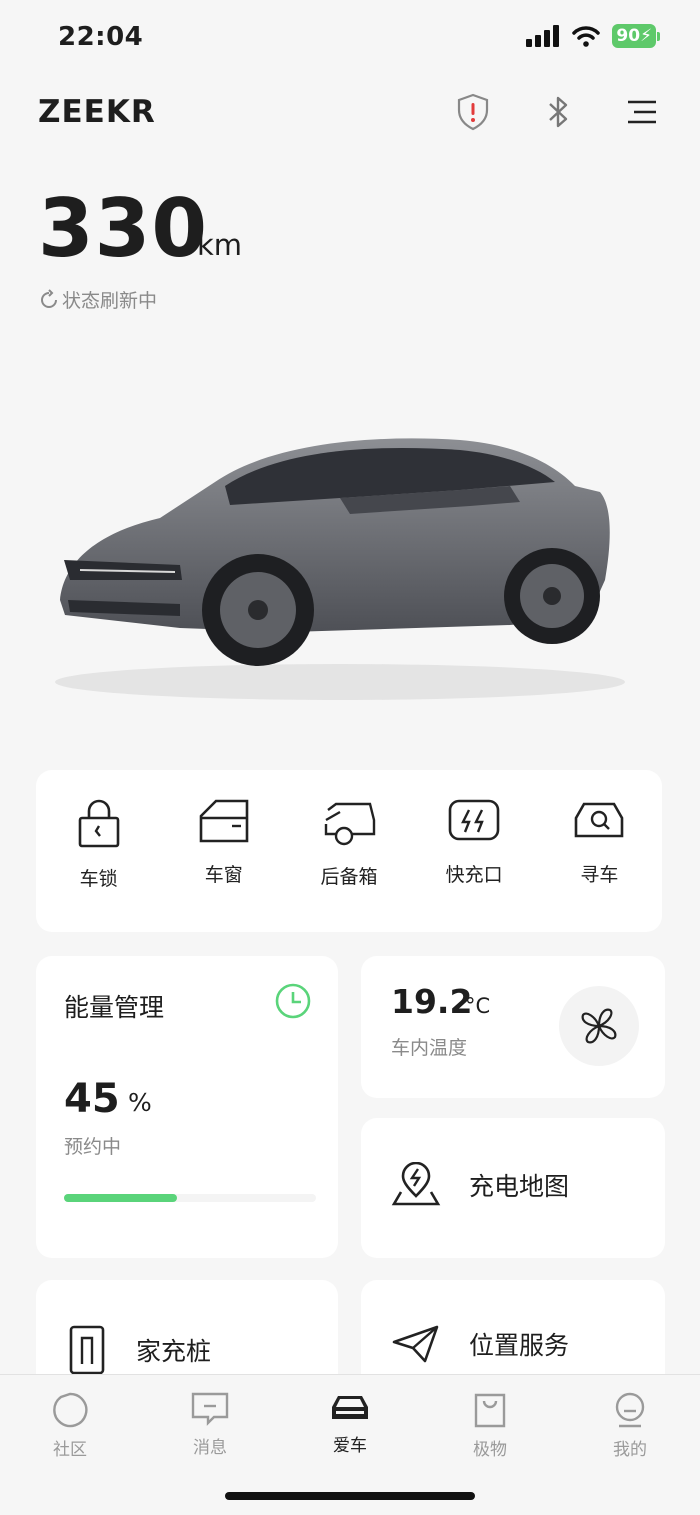  Describe the element at coordinates (110, 301) in the screenshot. I see `refresh-text: 状态刷新中` at that location.